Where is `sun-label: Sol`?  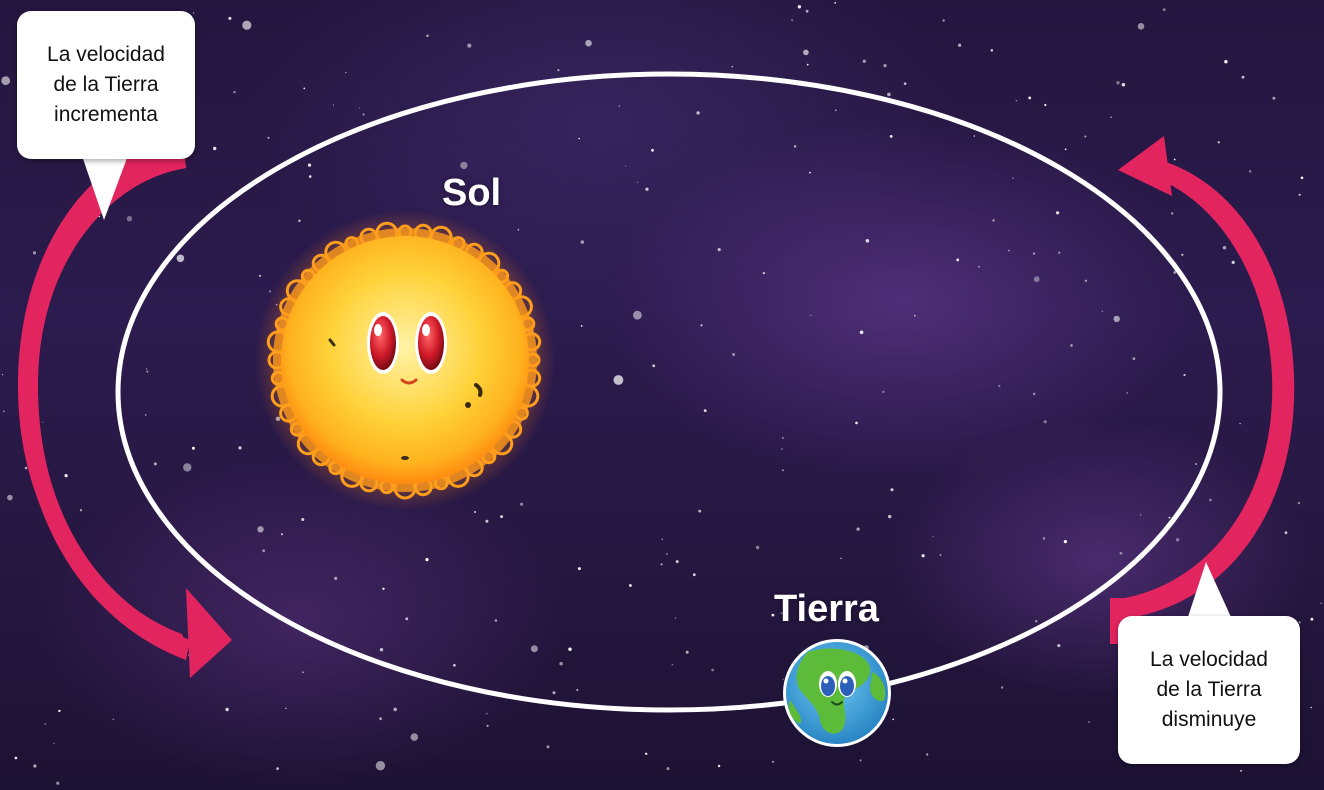 sun-label: Sol is located at coordinates (472, 193).